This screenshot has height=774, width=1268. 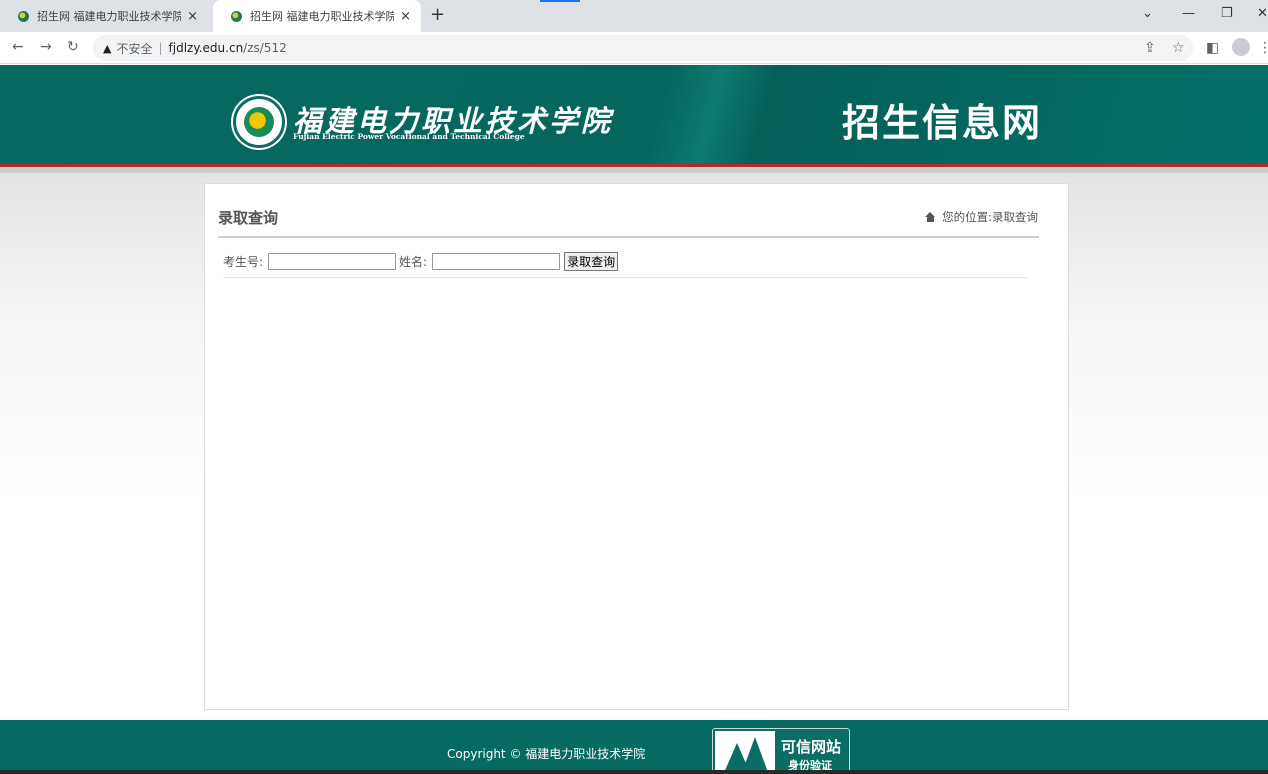 What do you see at coordinates (73, 47) in the screenshot?
I see `reload-icon: ↻` at bounding box center [73, 47].